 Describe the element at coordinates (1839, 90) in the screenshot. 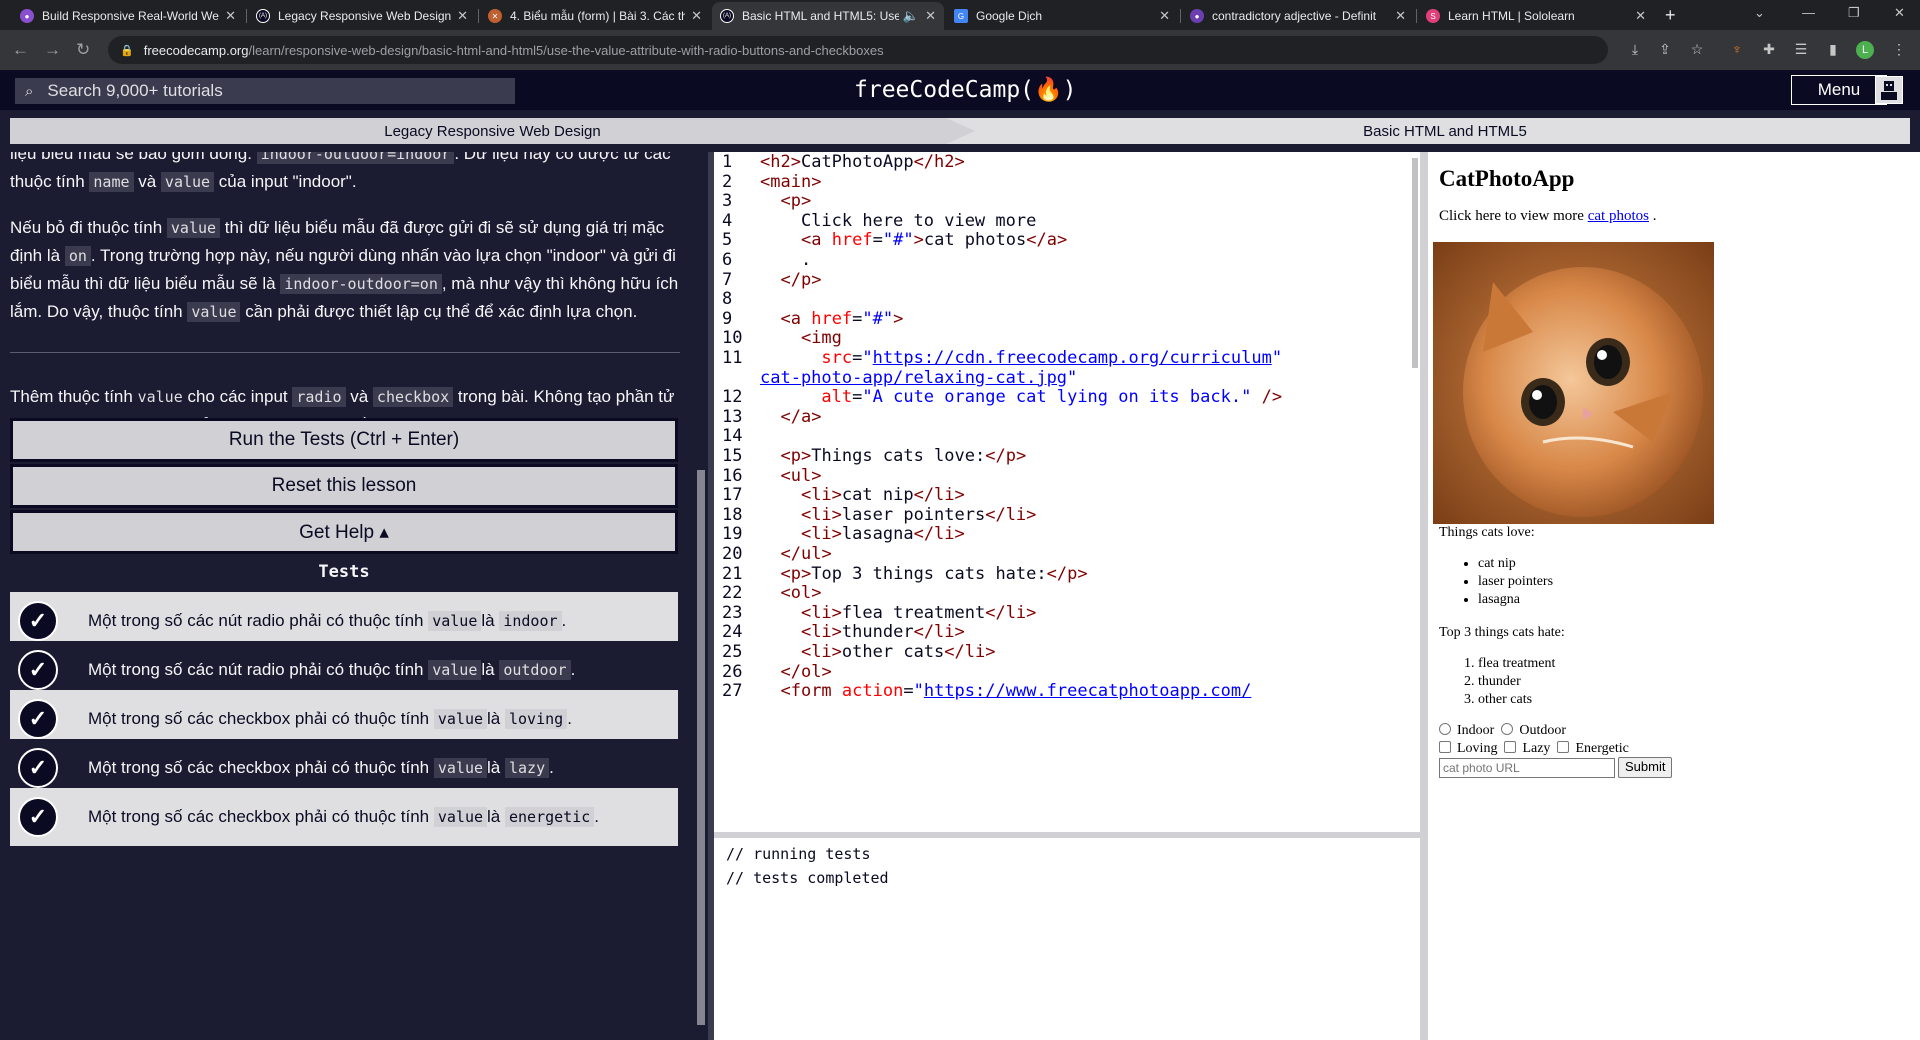

I see `menu-button: Menu` at that location.